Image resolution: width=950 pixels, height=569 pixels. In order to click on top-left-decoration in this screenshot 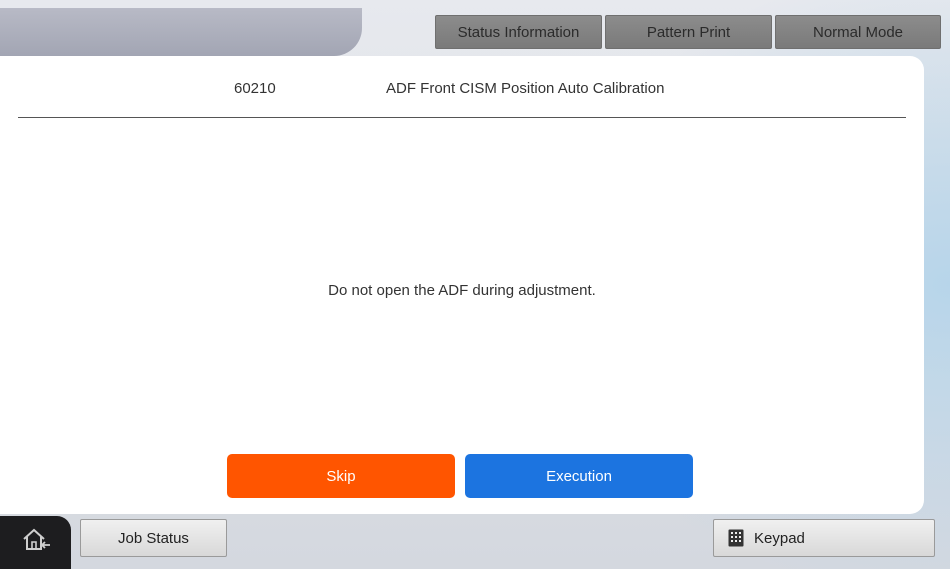, I will do `click(181, 32)`.